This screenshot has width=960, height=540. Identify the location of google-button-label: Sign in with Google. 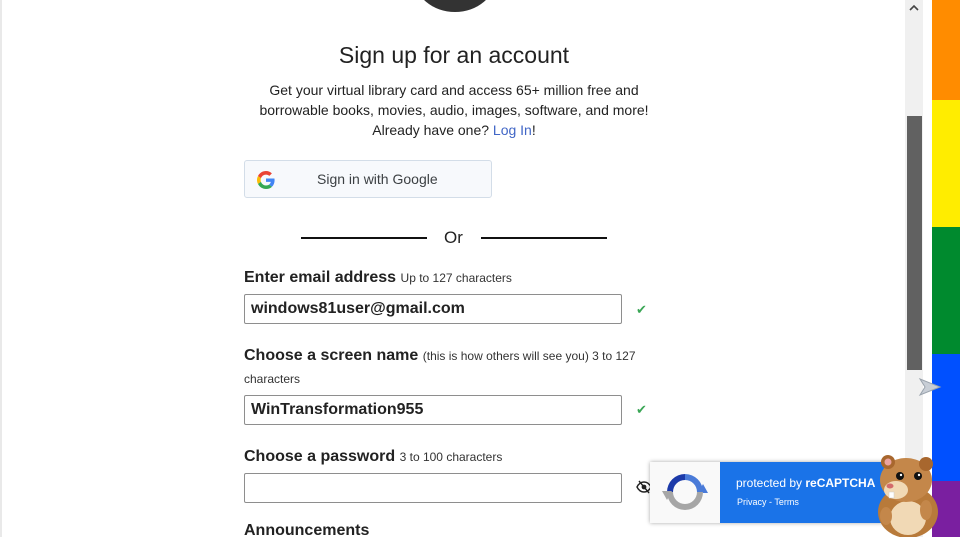
(377, 179).